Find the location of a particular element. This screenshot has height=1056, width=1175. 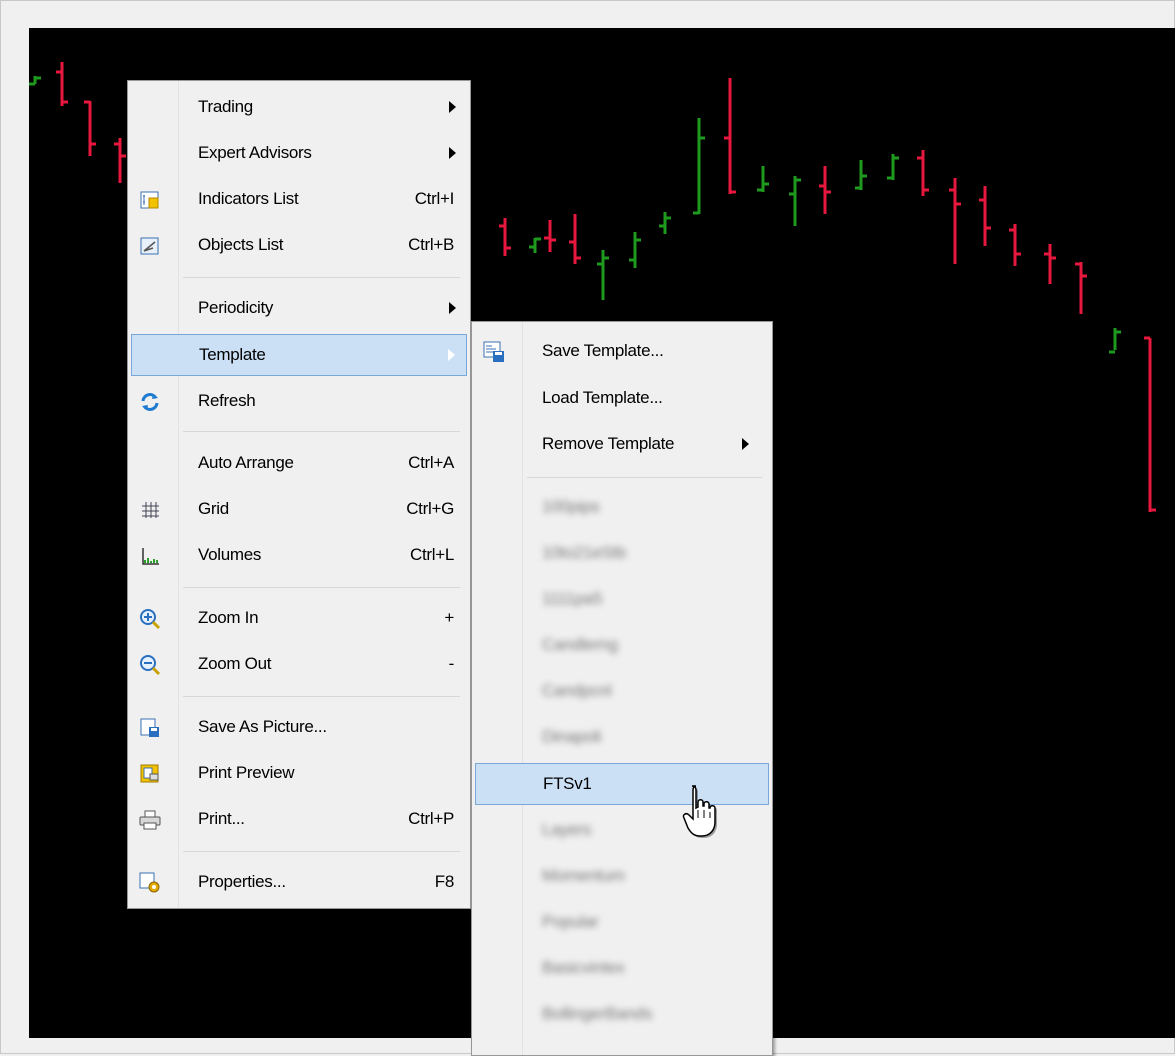

template-name: BollingerBands is located at coordinates (597, 1013).